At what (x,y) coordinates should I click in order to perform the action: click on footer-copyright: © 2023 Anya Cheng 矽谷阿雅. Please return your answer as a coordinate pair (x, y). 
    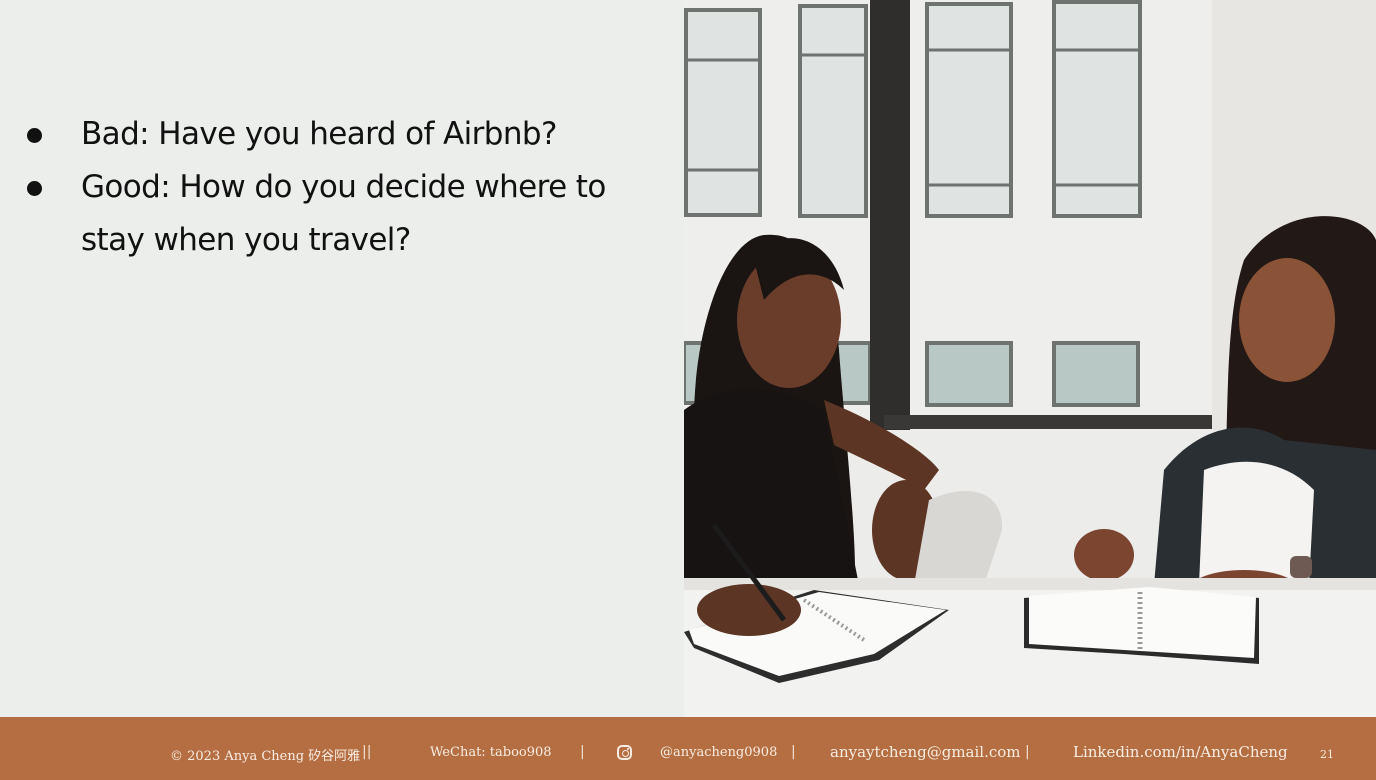
    Looking at the image, I should click on (265, 756).